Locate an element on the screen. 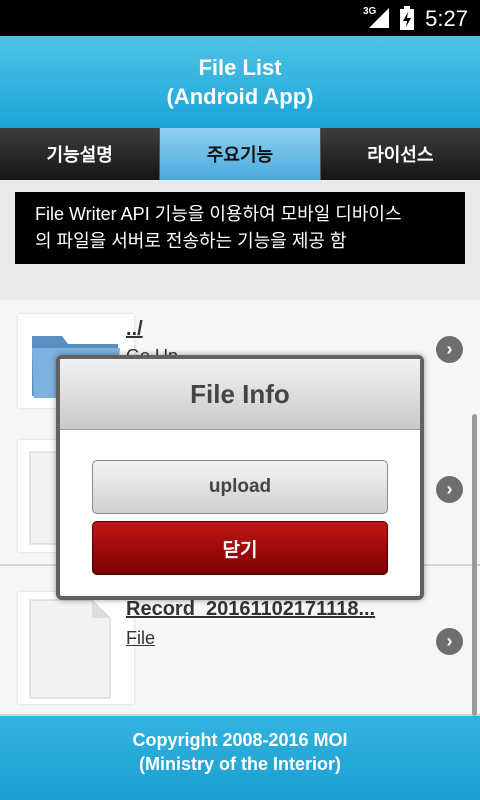  clock: 5:27 is located at coordinates (446, 18).